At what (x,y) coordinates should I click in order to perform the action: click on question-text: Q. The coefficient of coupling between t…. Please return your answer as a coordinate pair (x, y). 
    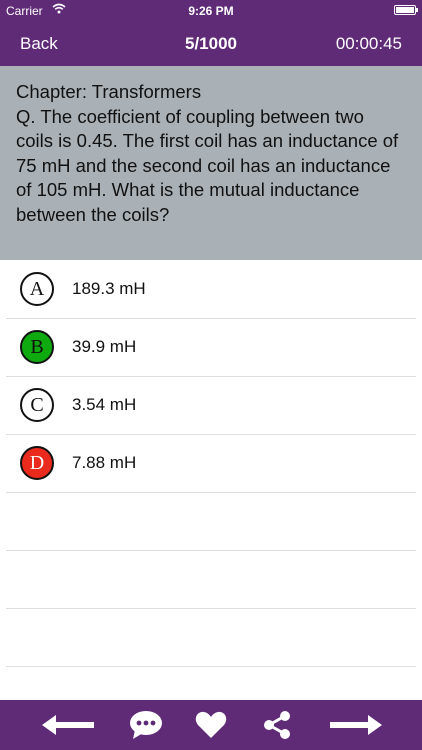
    Looking at the image, I should click on (207, 165).